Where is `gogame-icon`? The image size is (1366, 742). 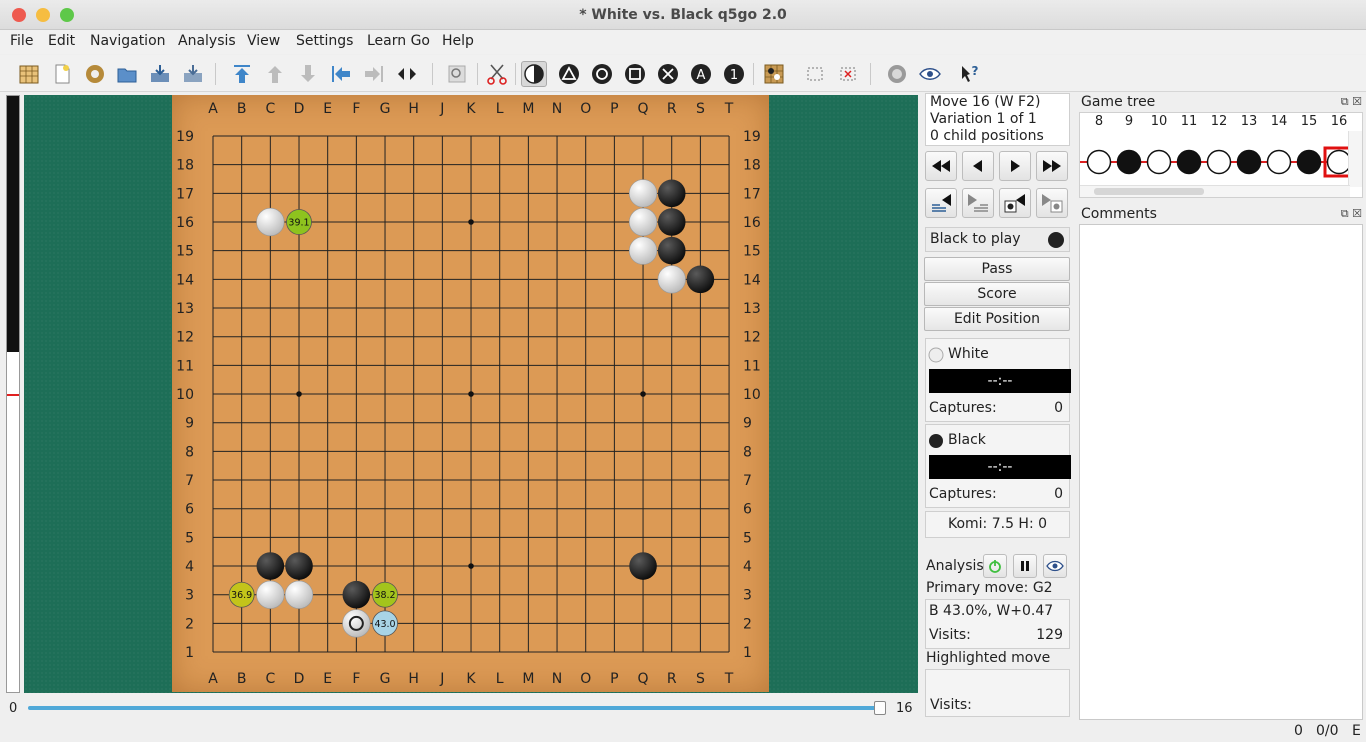 gogame-icon is located at coordinates (95, 74).